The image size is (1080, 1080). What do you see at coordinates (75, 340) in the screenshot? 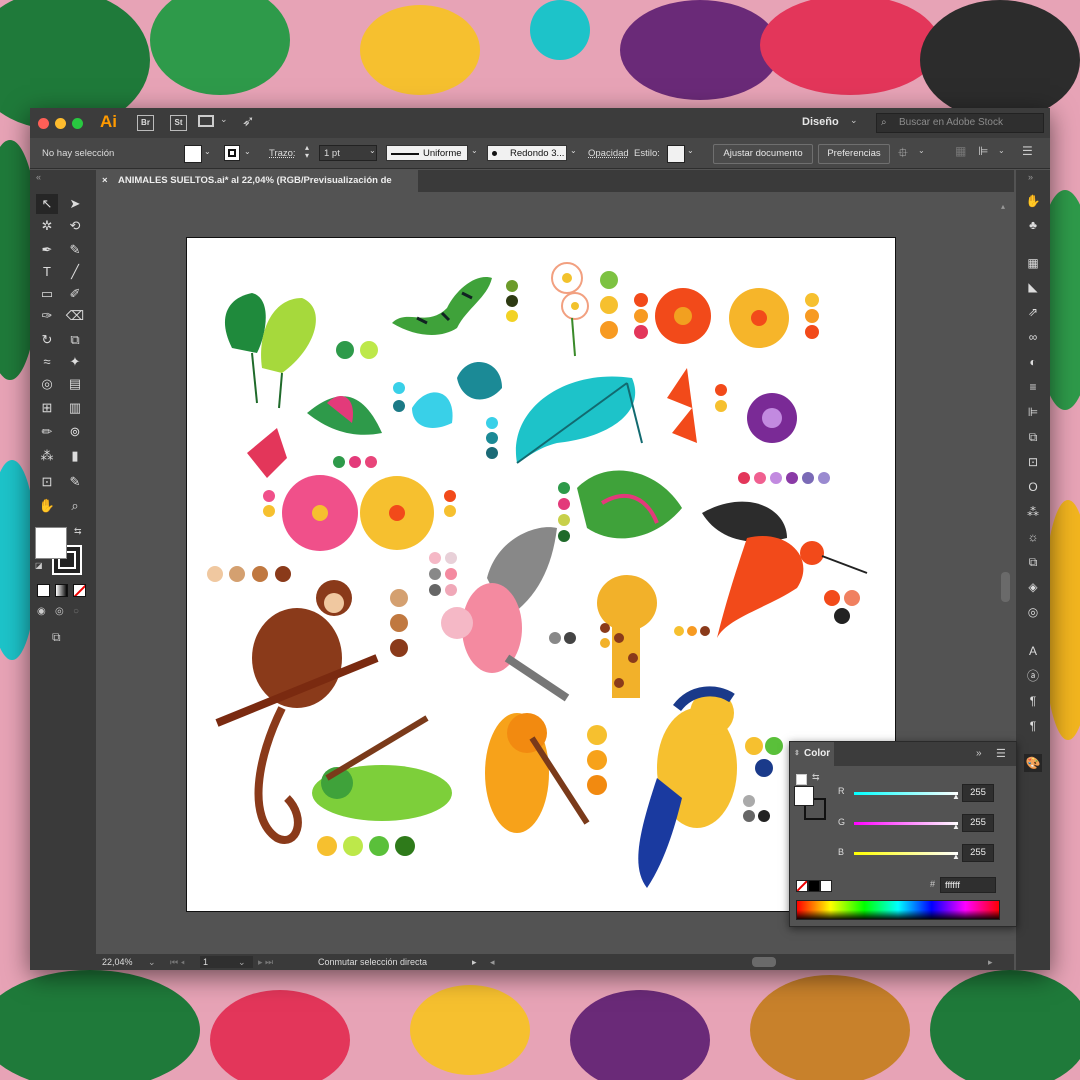
I see `scale-icon: ⧉` at bounding box center [75, 340].